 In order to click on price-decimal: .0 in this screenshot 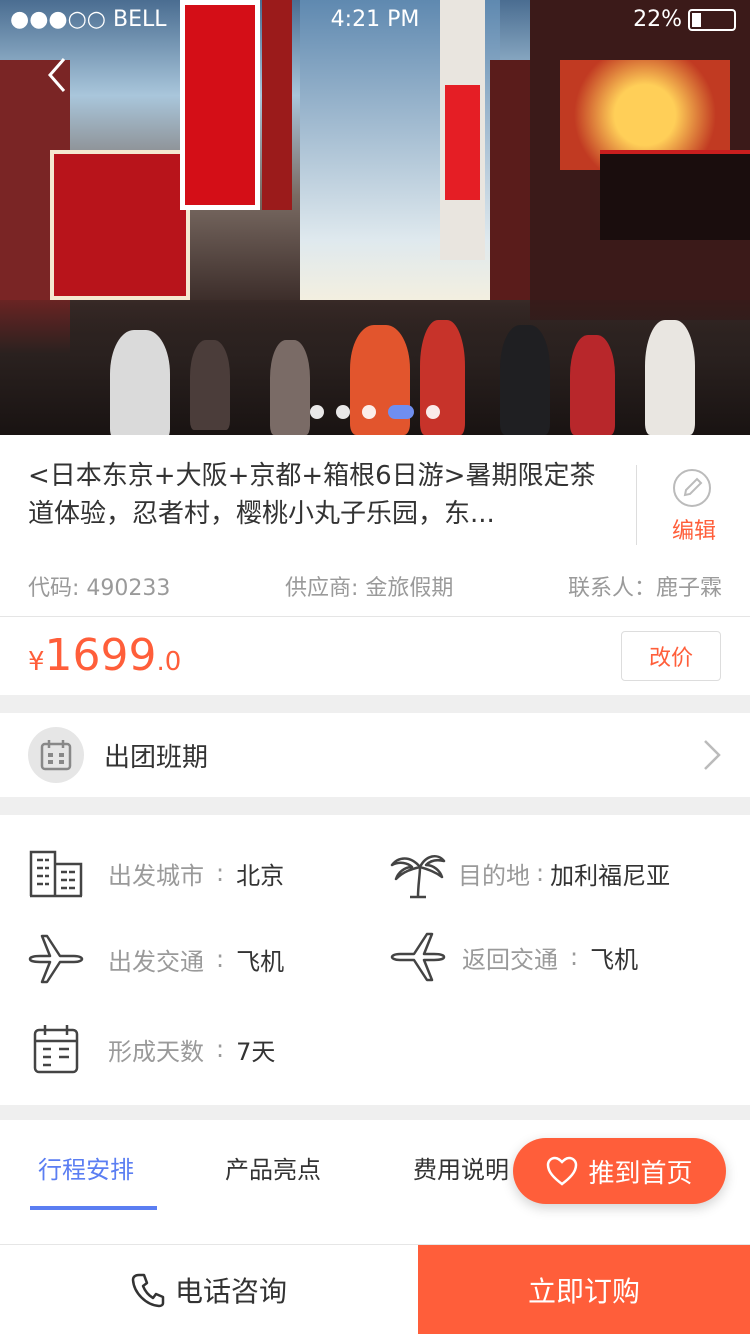, I will do `click(169, 662)`.